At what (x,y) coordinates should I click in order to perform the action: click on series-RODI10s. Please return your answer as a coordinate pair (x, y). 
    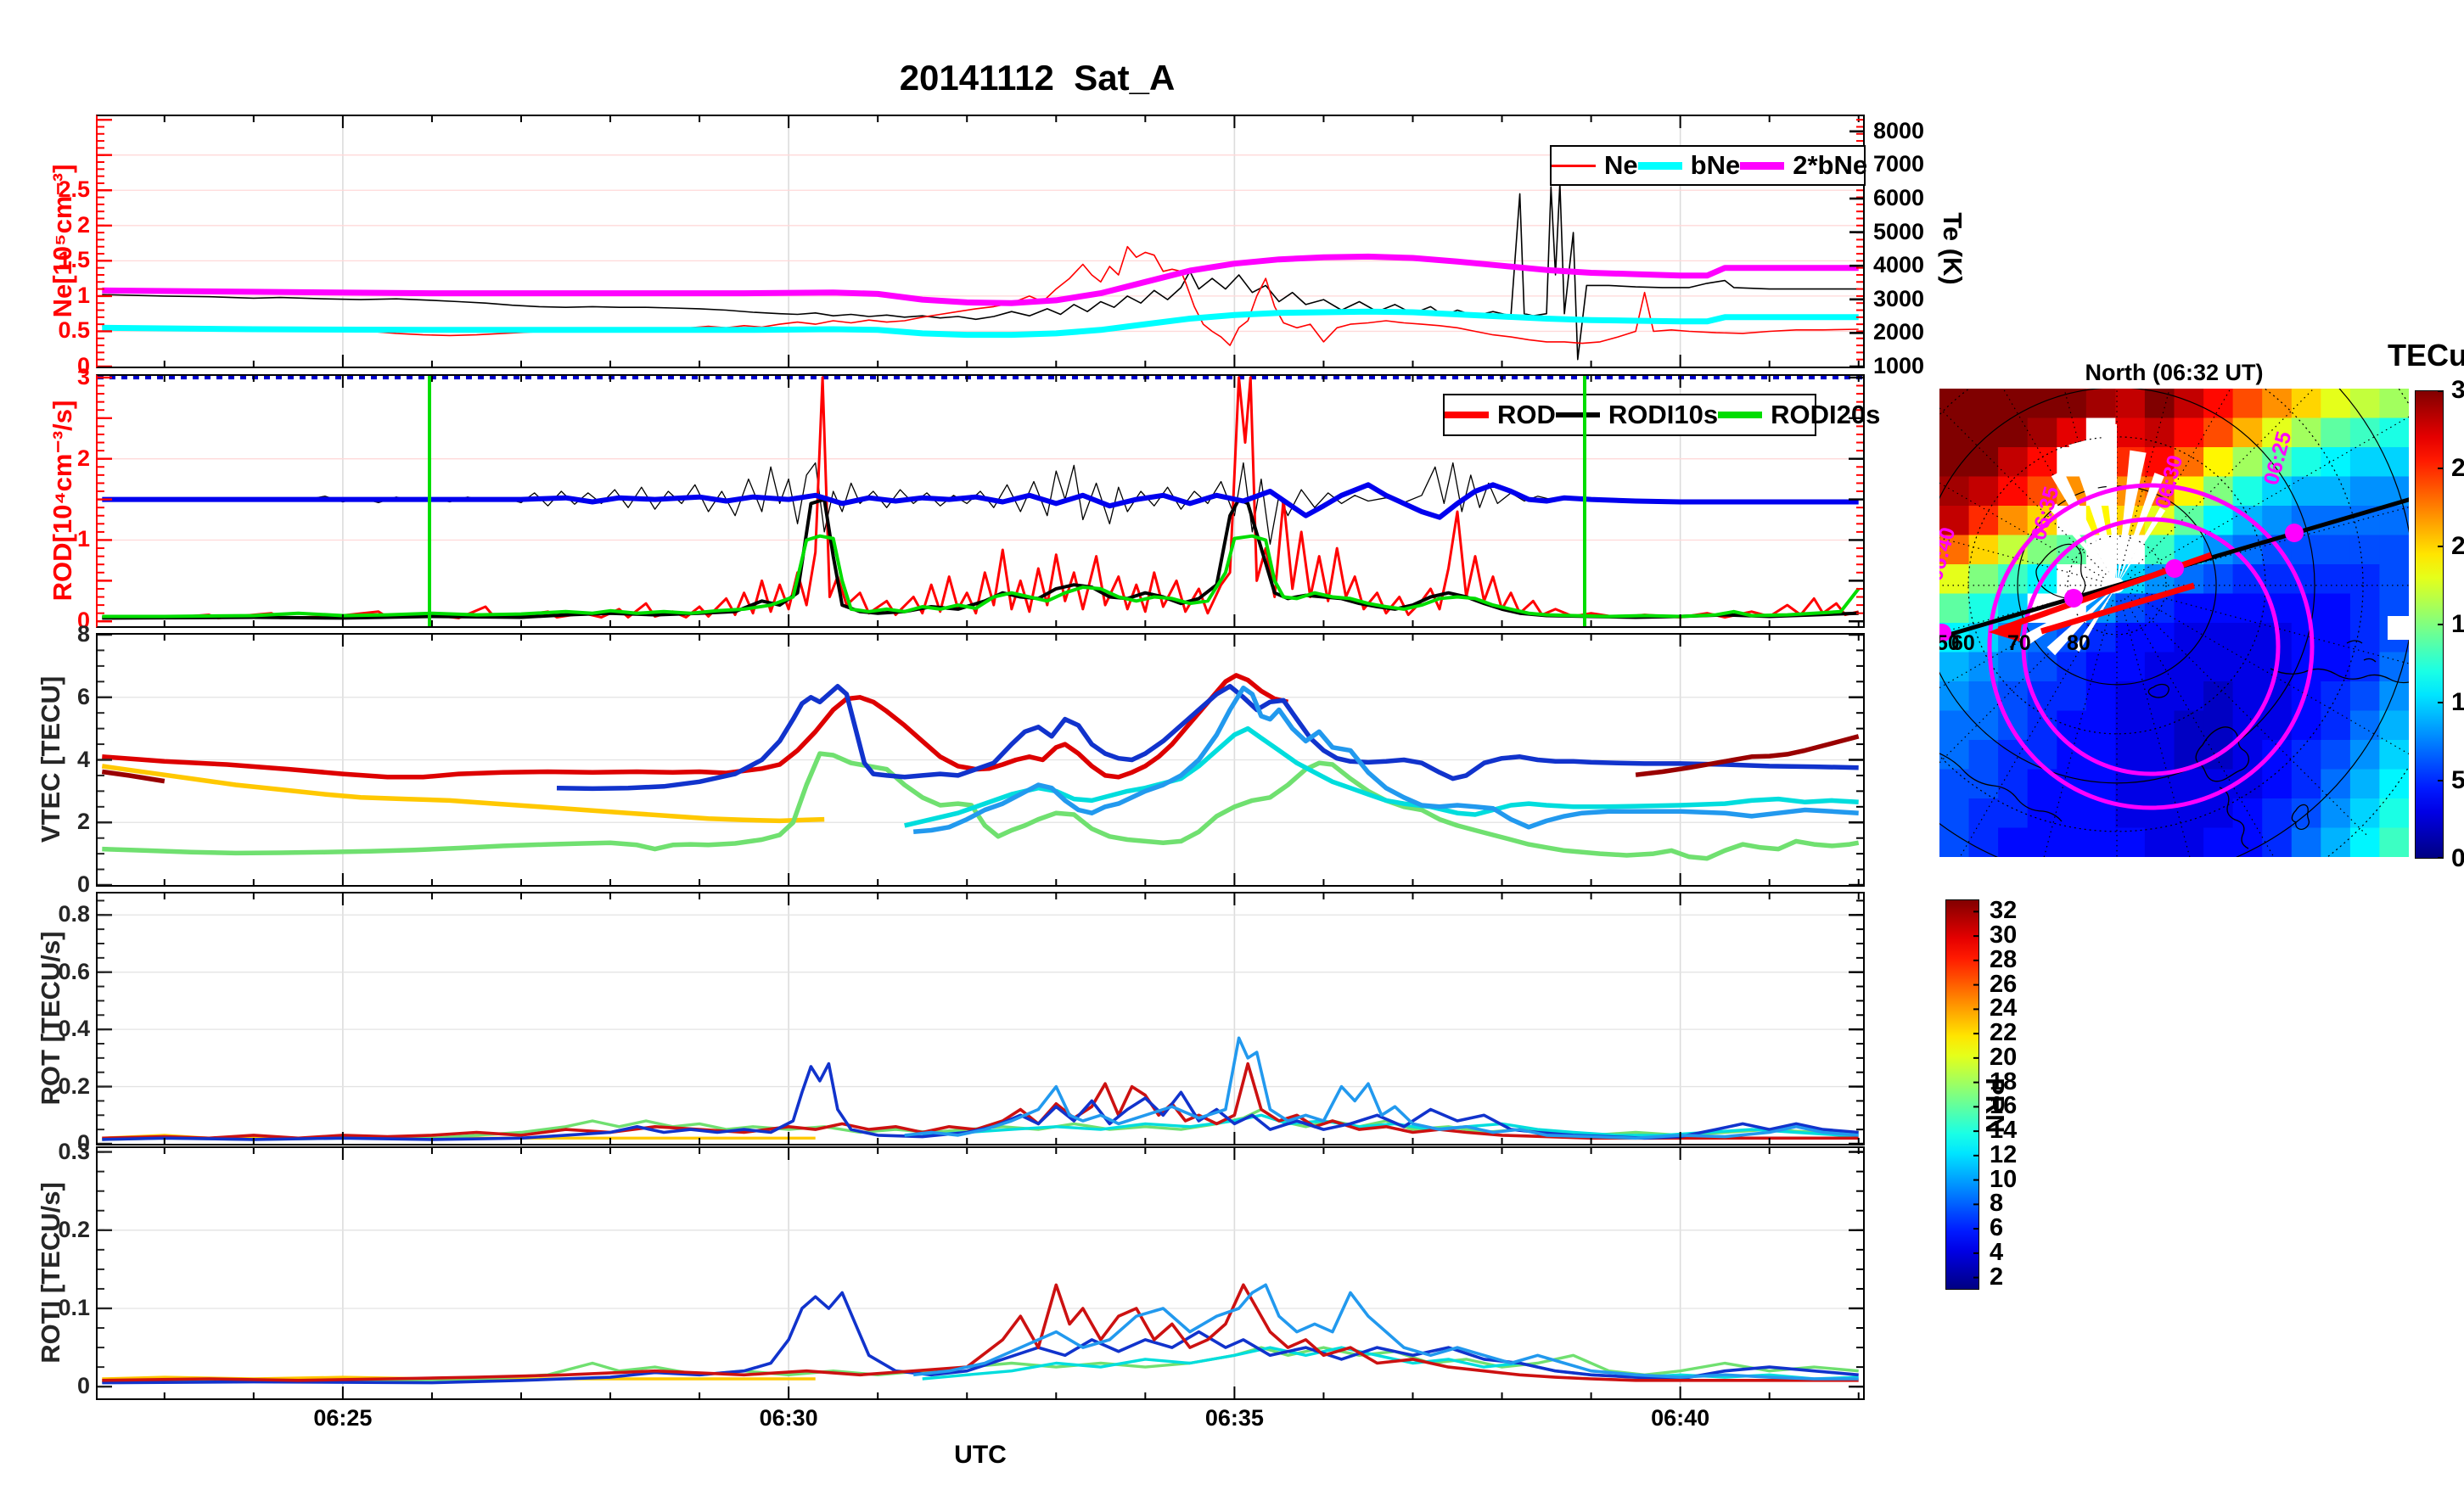
    Looking at the image, I should click on (980, 558).